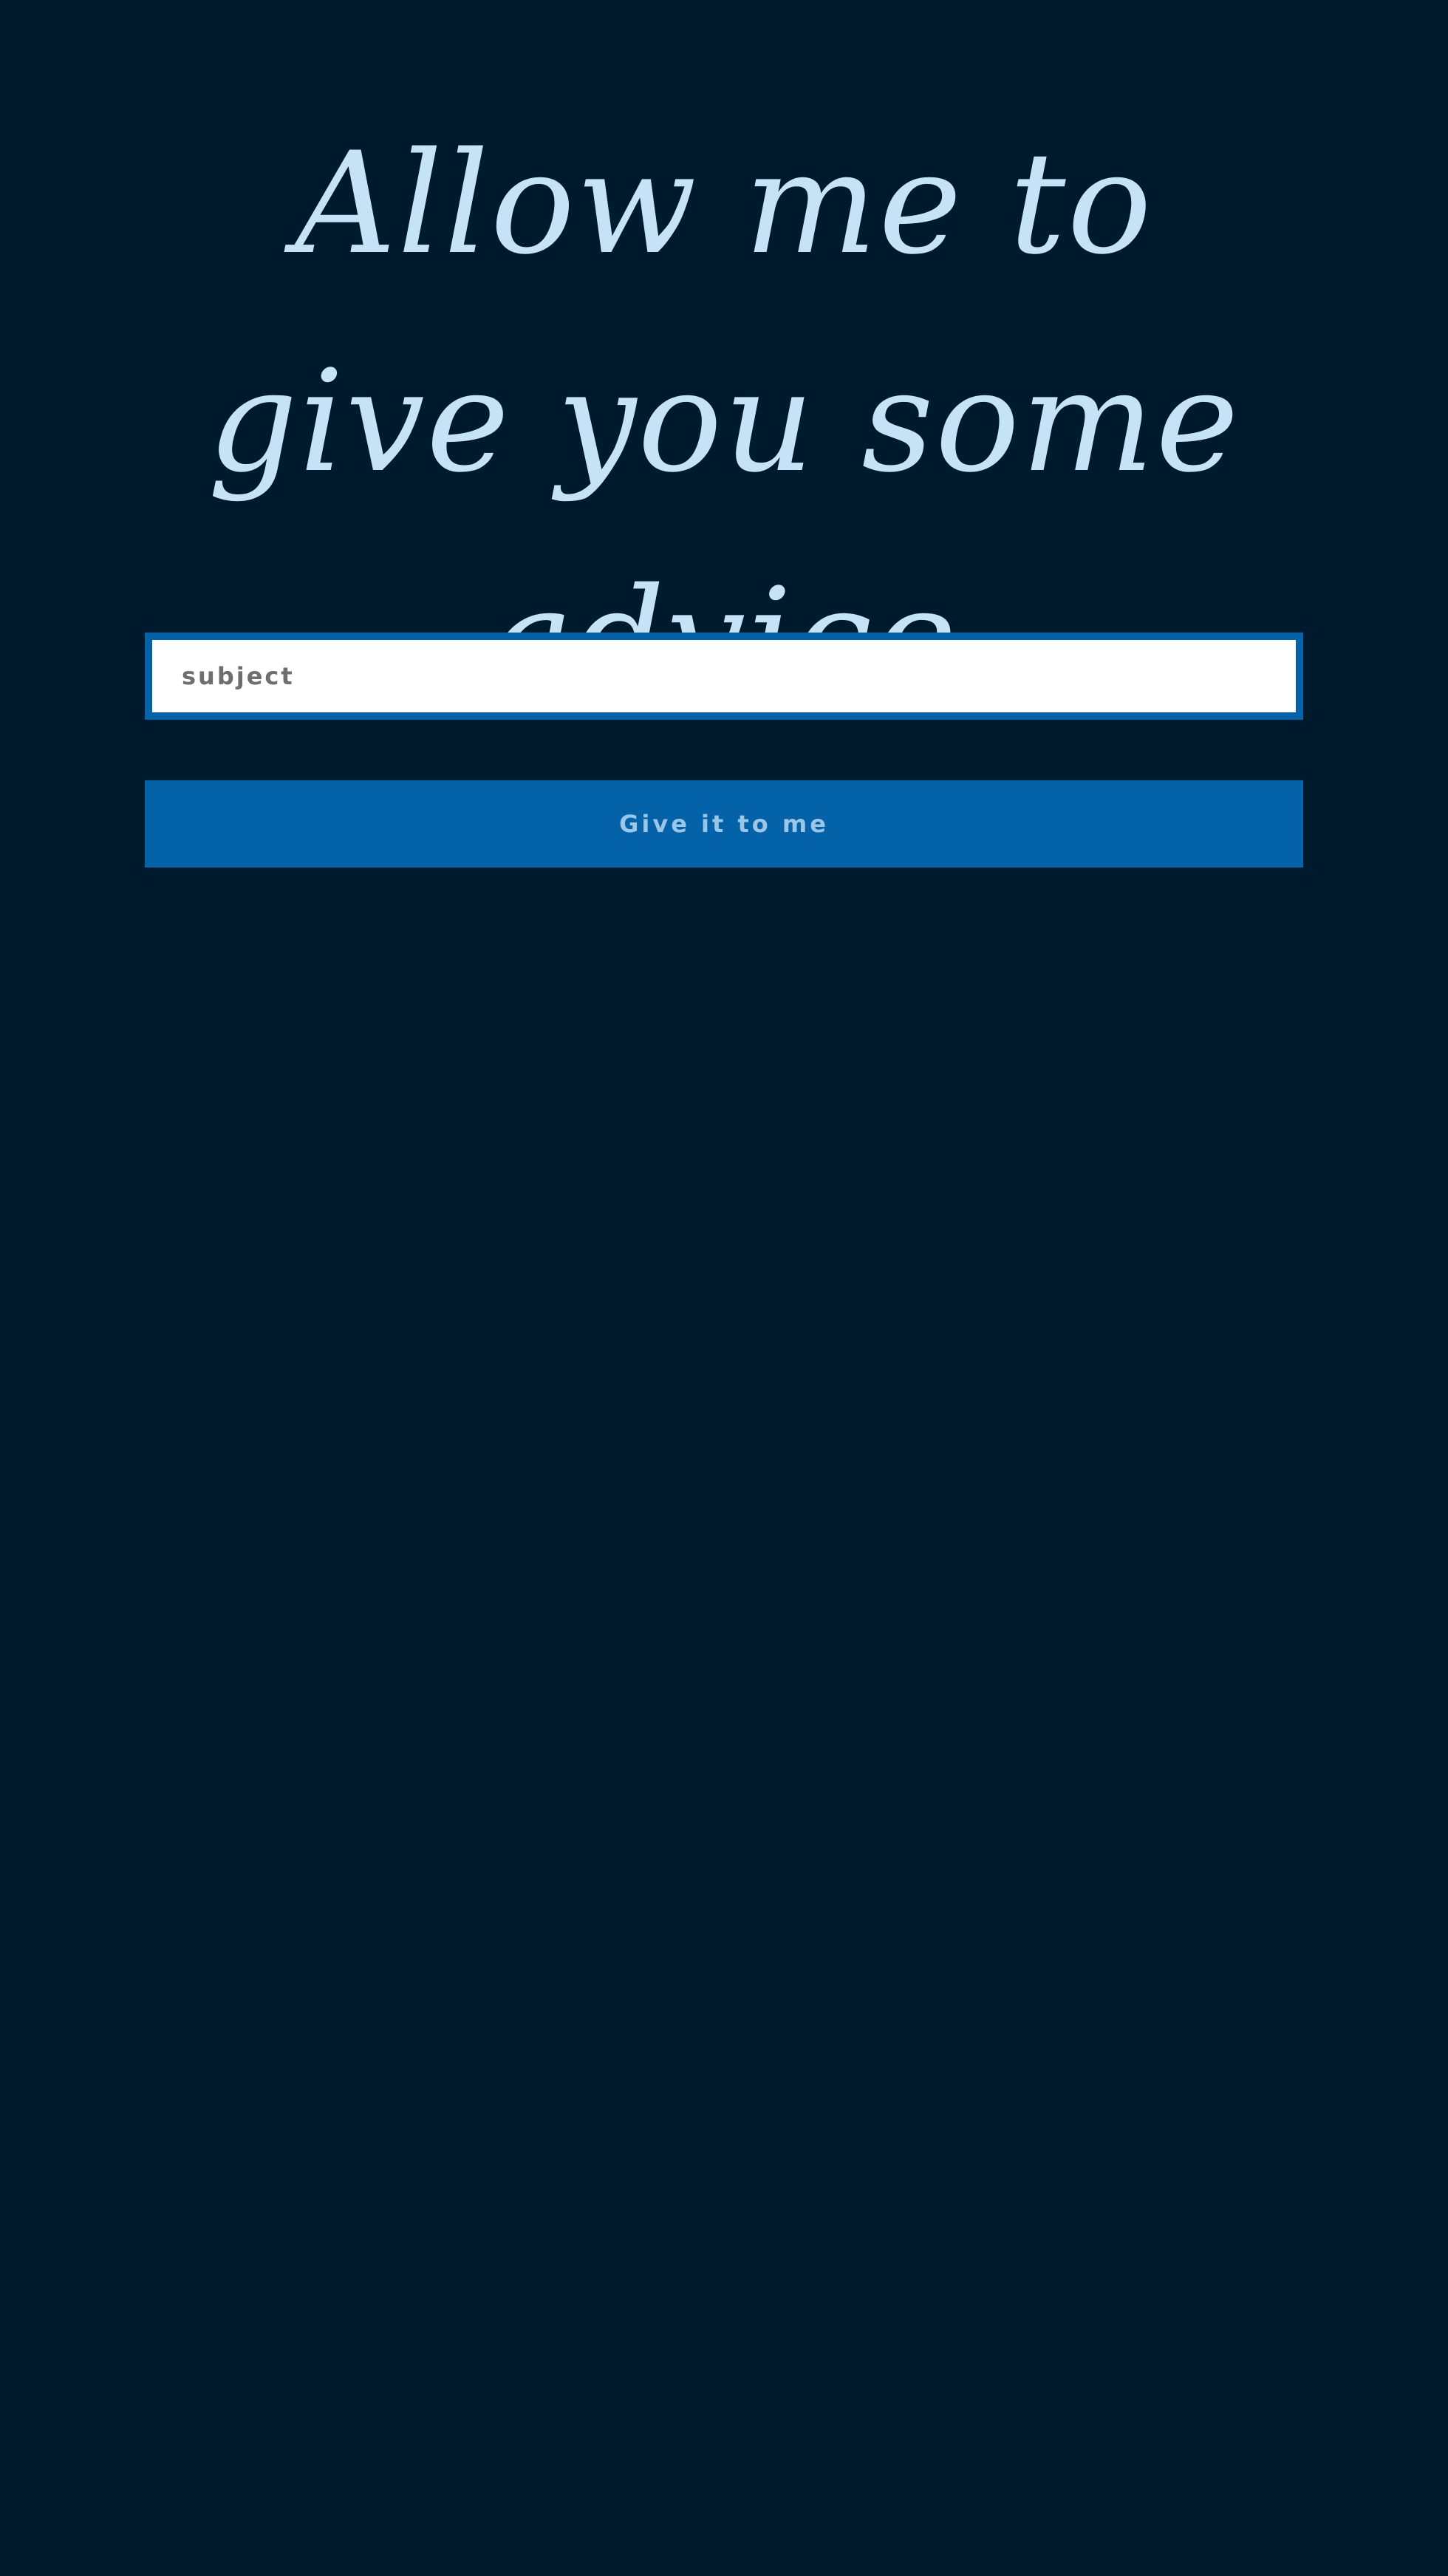  What do you see at coordinates (724, 824) in the screenshot?
I see `give-it-to-me-button: Give it to me` at bounding box center [724, 824].